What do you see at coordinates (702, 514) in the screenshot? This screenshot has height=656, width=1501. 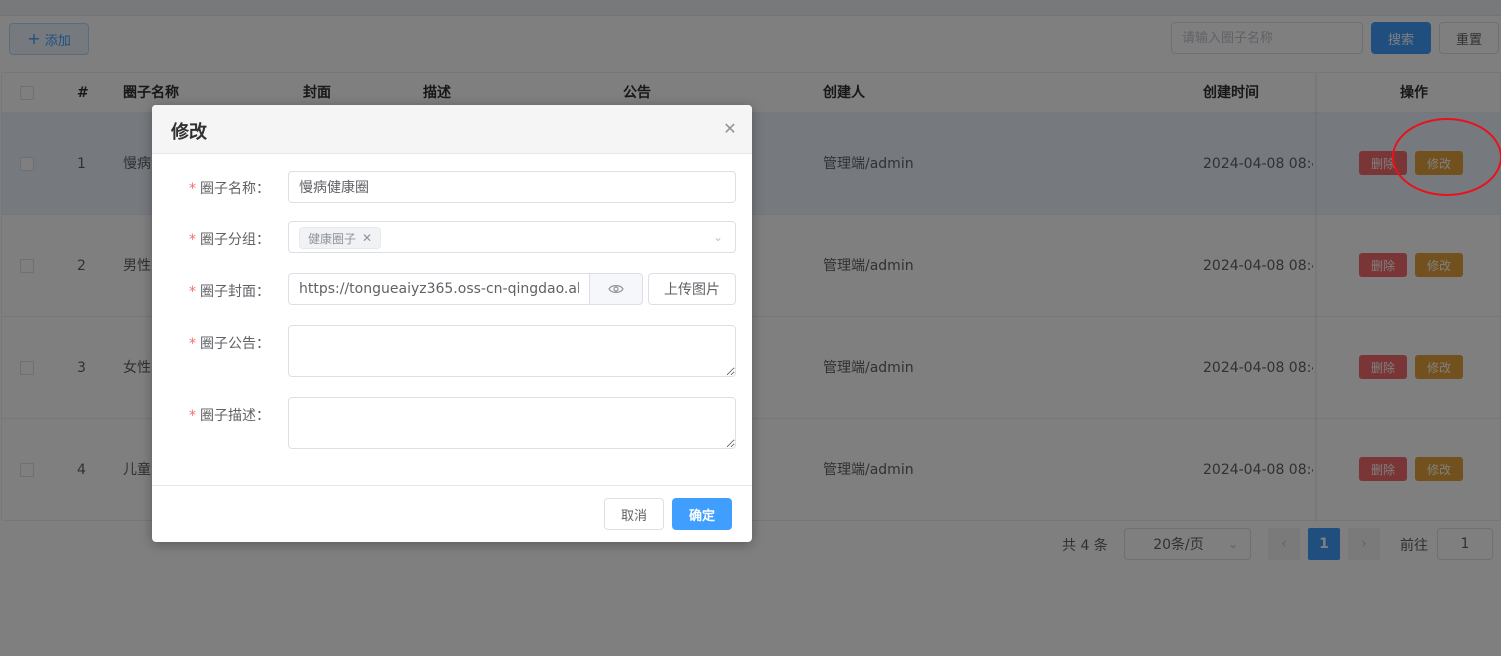 I see `confirm-button: 确定` at bounding box center [702, 514].